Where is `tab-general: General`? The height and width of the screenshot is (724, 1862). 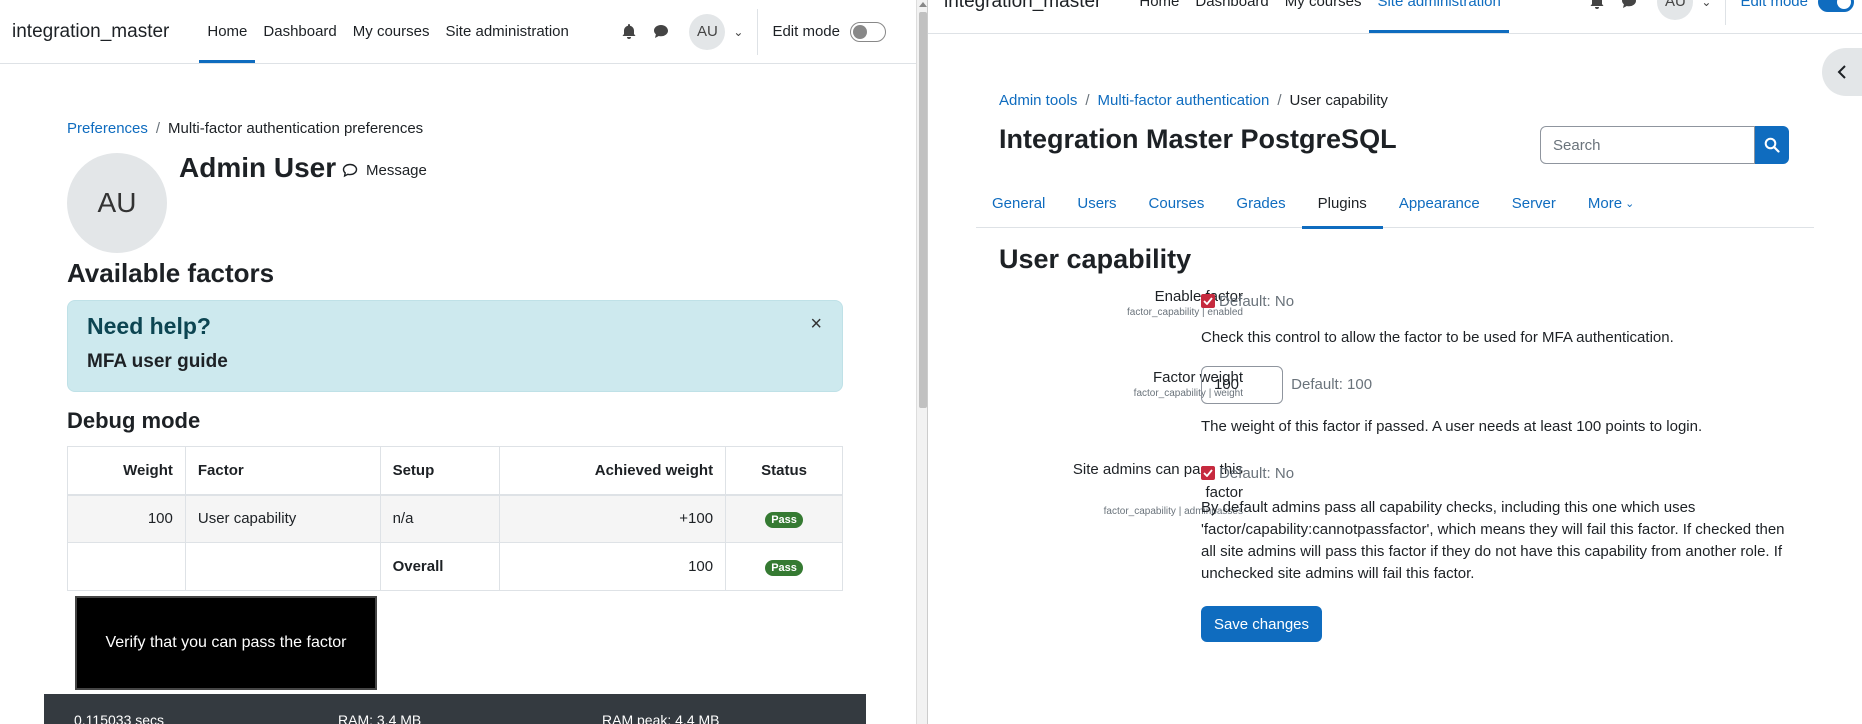 tab-general: General is located at coordinates (1018, 203).